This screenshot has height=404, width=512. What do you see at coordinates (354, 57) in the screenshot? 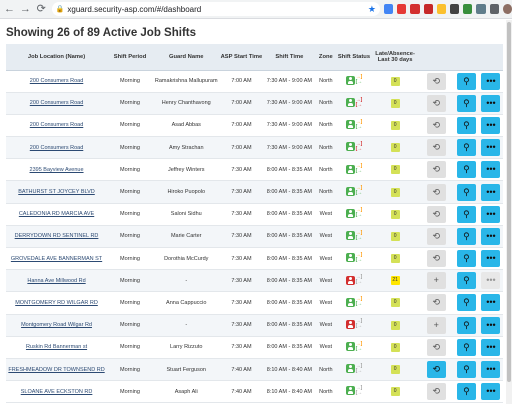
I see `col-shift-status: Shift Status` at bounding box center [354, 57].